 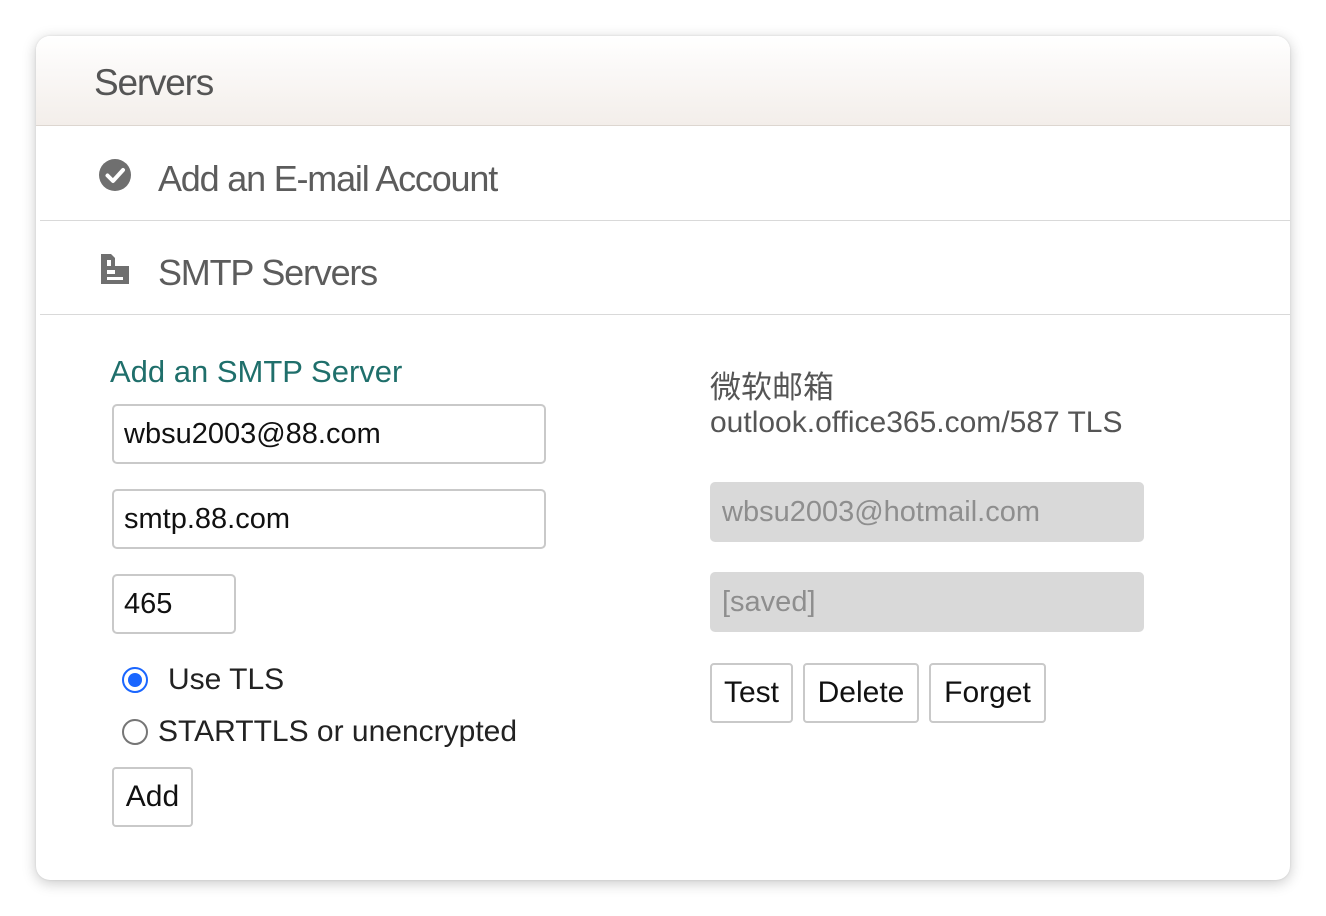 I want to click on add-button: Add, so click(x=152, y=797).